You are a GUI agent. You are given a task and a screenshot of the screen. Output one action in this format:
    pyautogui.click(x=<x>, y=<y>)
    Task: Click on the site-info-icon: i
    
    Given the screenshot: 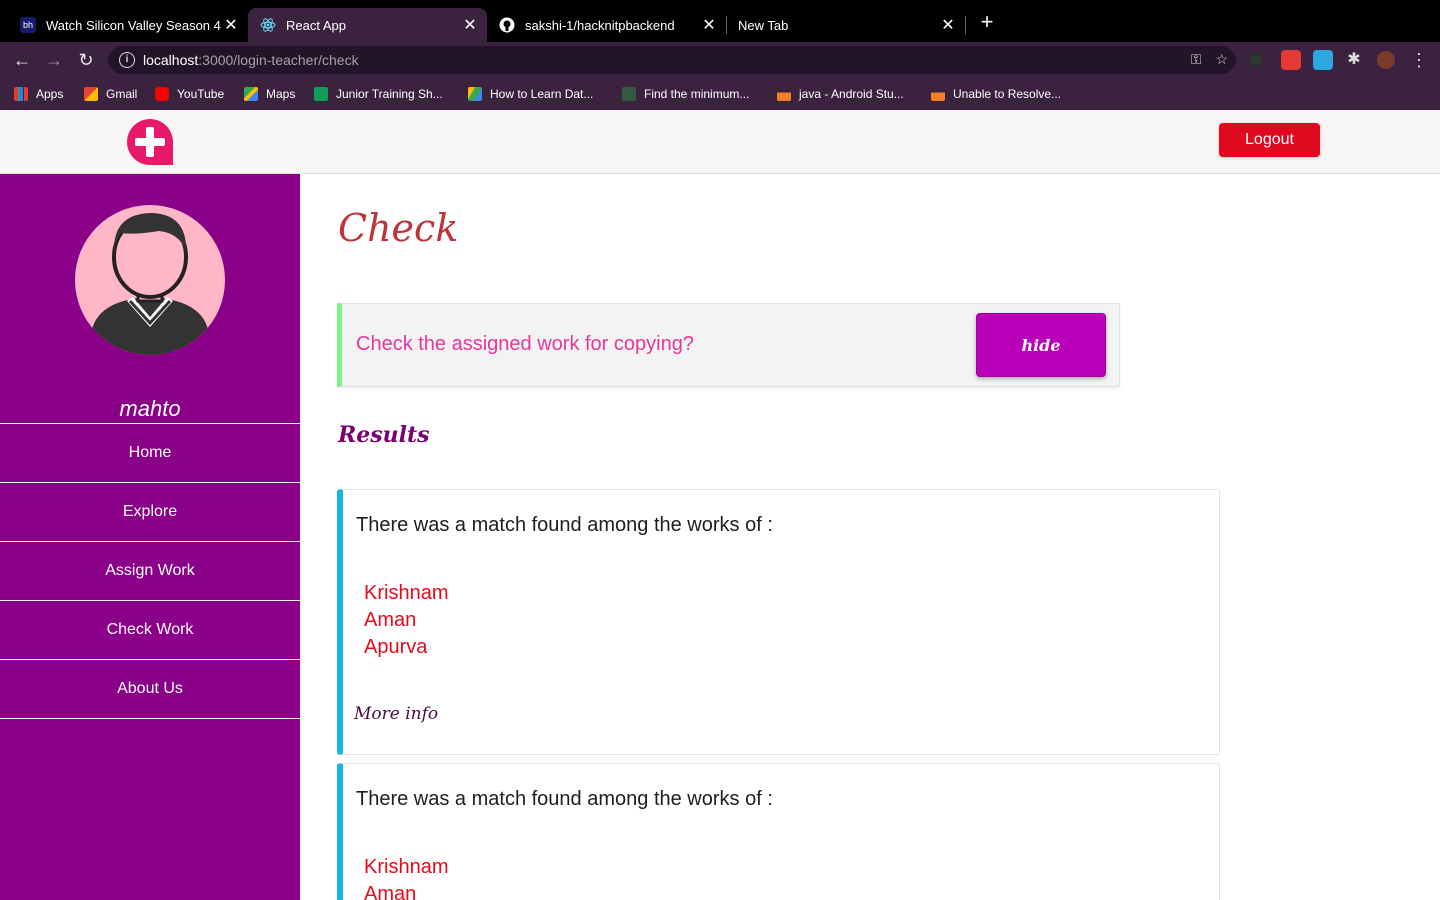 What is the action you would take?
    pyautogui.click(x=127, y=60)
    